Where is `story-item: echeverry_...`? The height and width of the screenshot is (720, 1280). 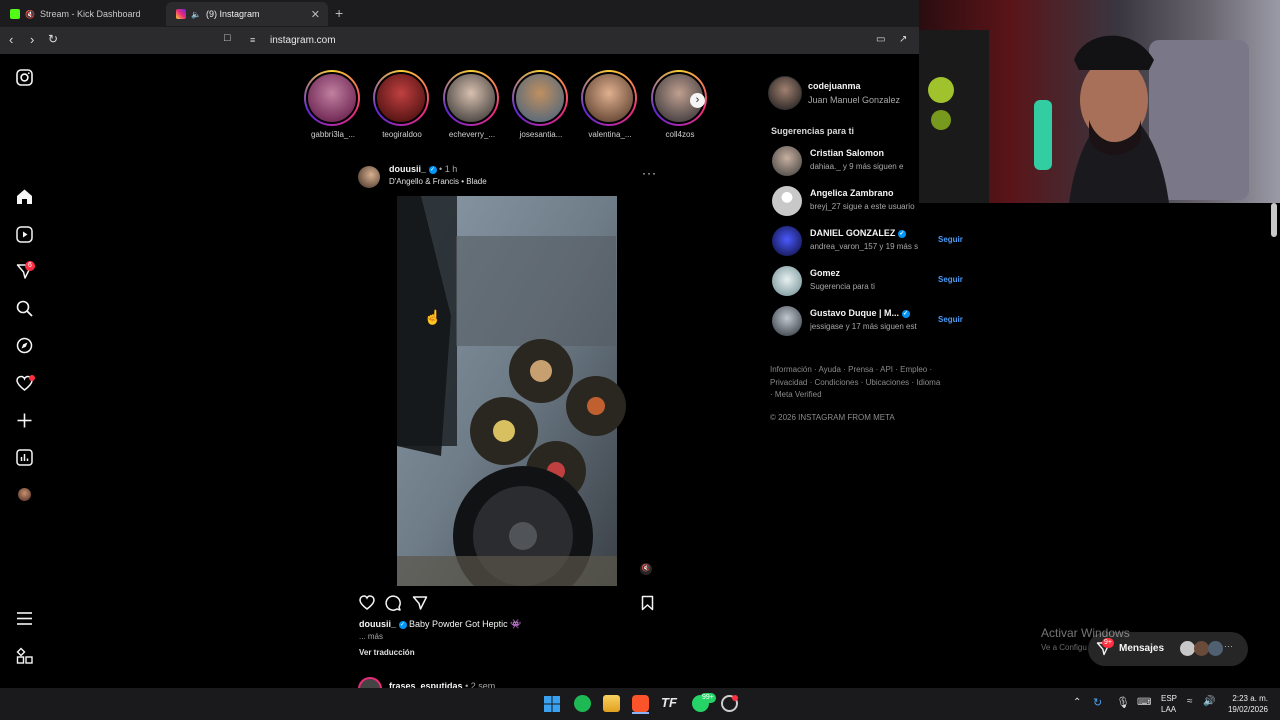
story-item: echeverry_... is located at coordinates (472, 104).